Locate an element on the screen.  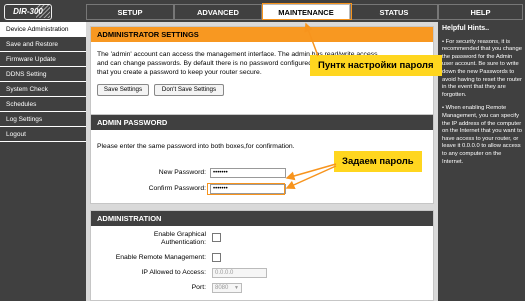
graphical-auth-label-line-2: Authentication: is located at coordinates (183, 242).